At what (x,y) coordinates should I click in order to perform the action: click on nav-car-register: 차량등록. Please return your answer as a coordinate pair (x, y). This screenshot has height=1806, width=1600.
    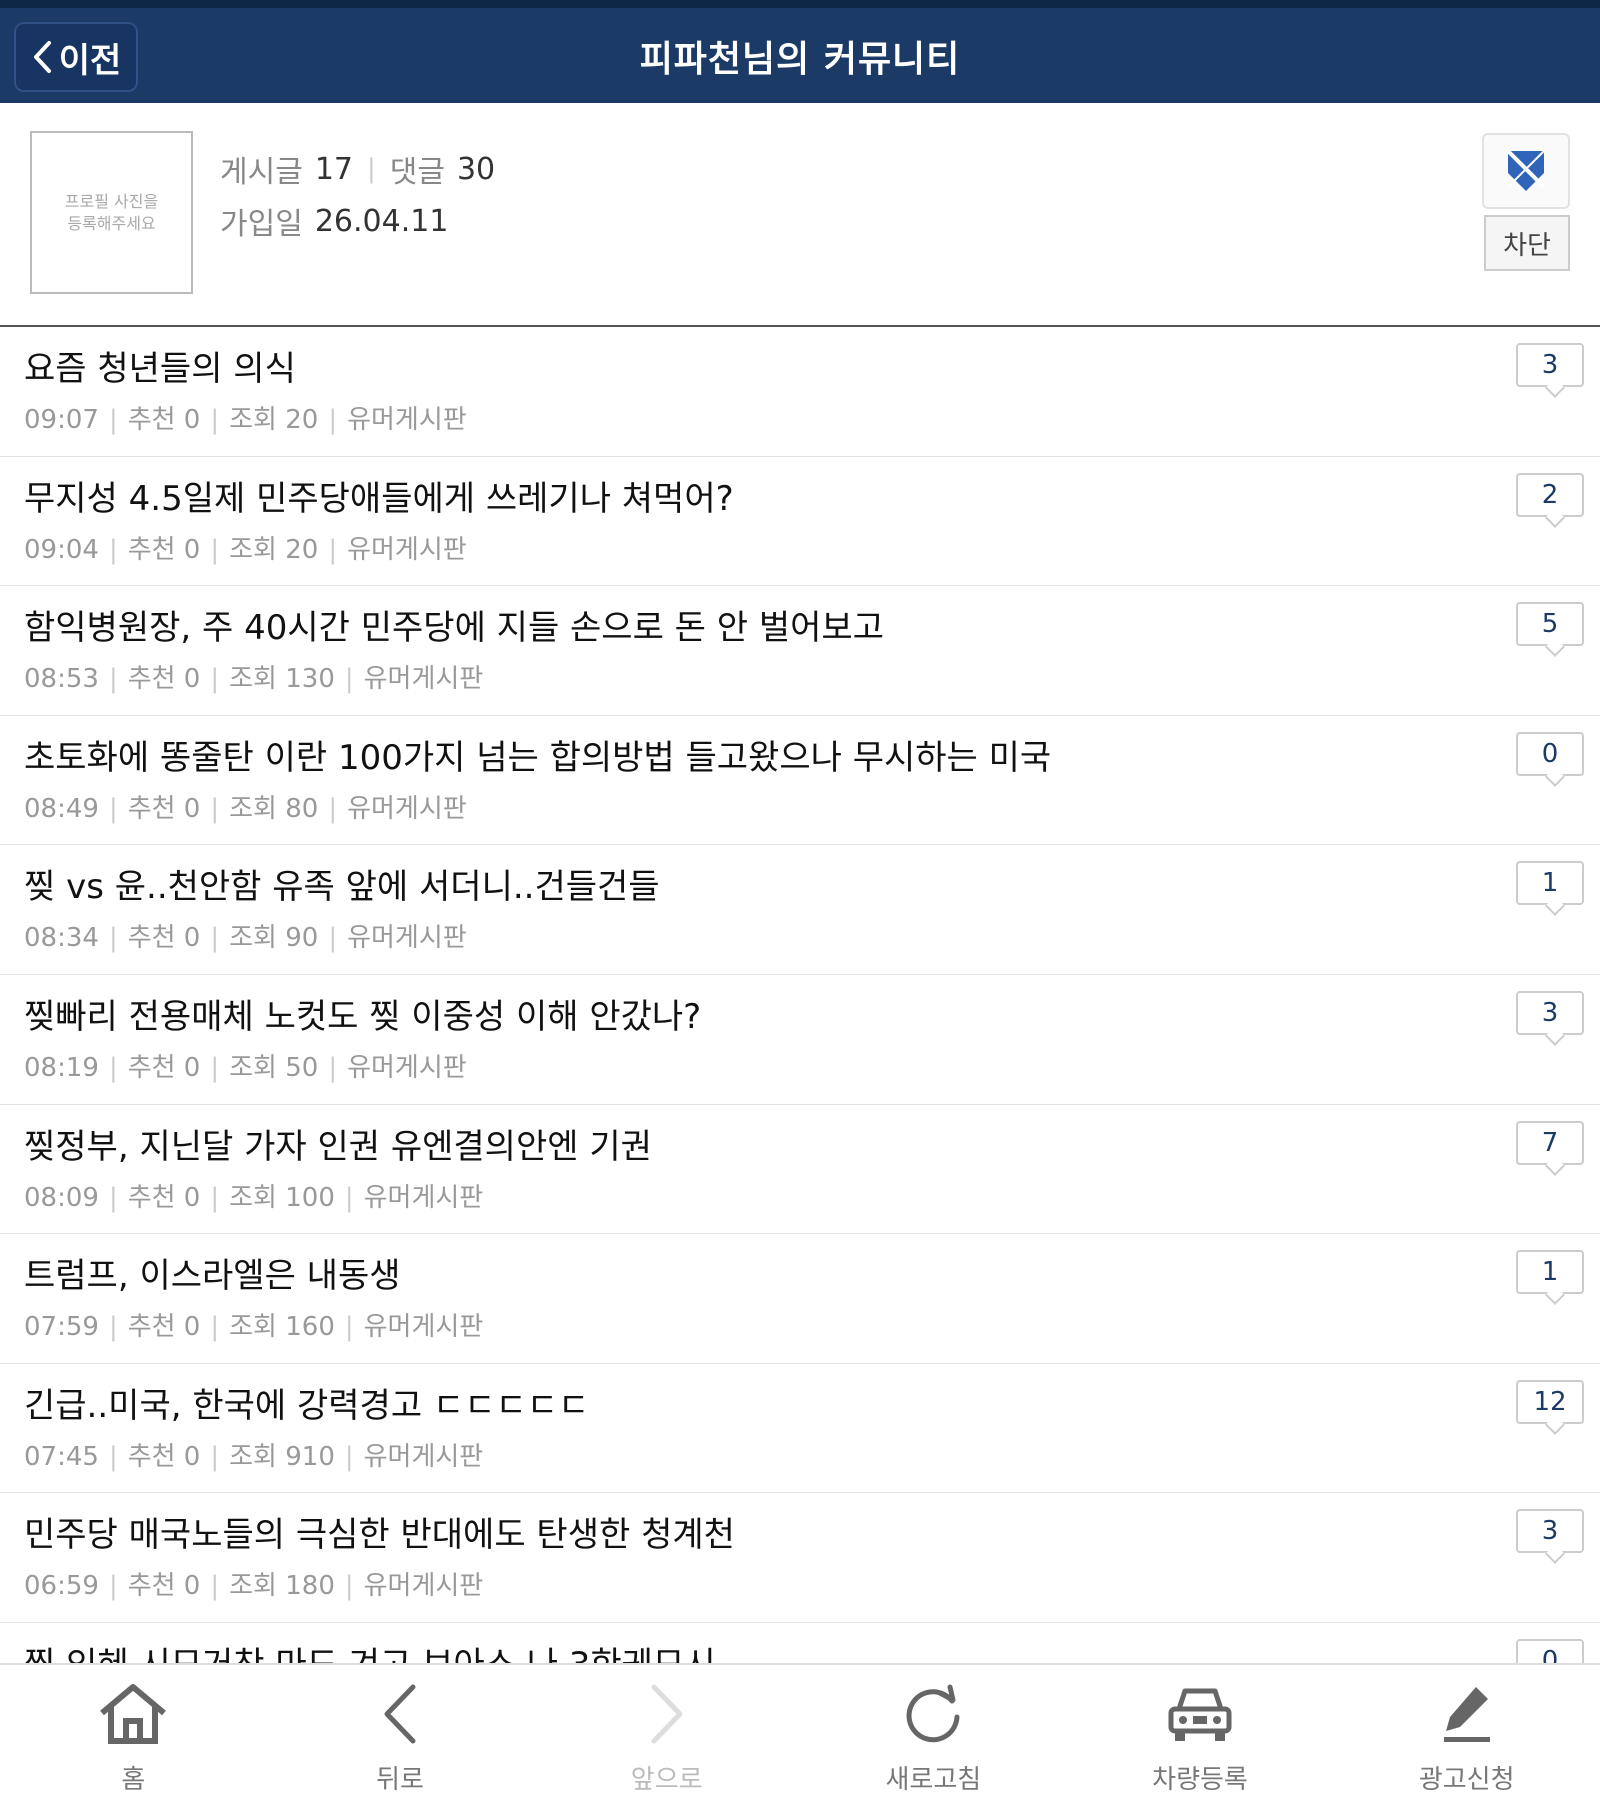
    Looking at the image, I should click on (1200, 1735).